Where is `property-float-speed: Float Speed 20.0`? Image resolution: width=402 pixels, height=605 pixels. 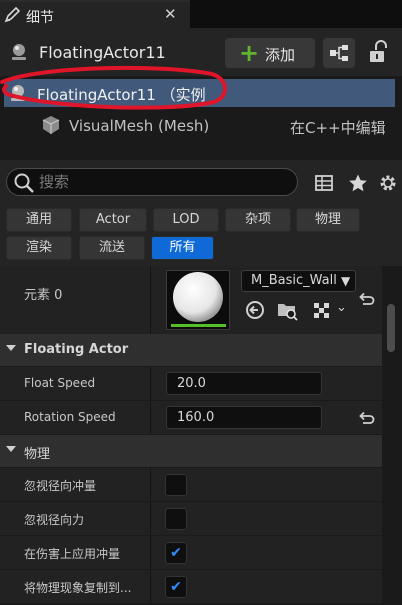 property-float-speed: Float Speed 20.0 is located at coordinates (191, 383).